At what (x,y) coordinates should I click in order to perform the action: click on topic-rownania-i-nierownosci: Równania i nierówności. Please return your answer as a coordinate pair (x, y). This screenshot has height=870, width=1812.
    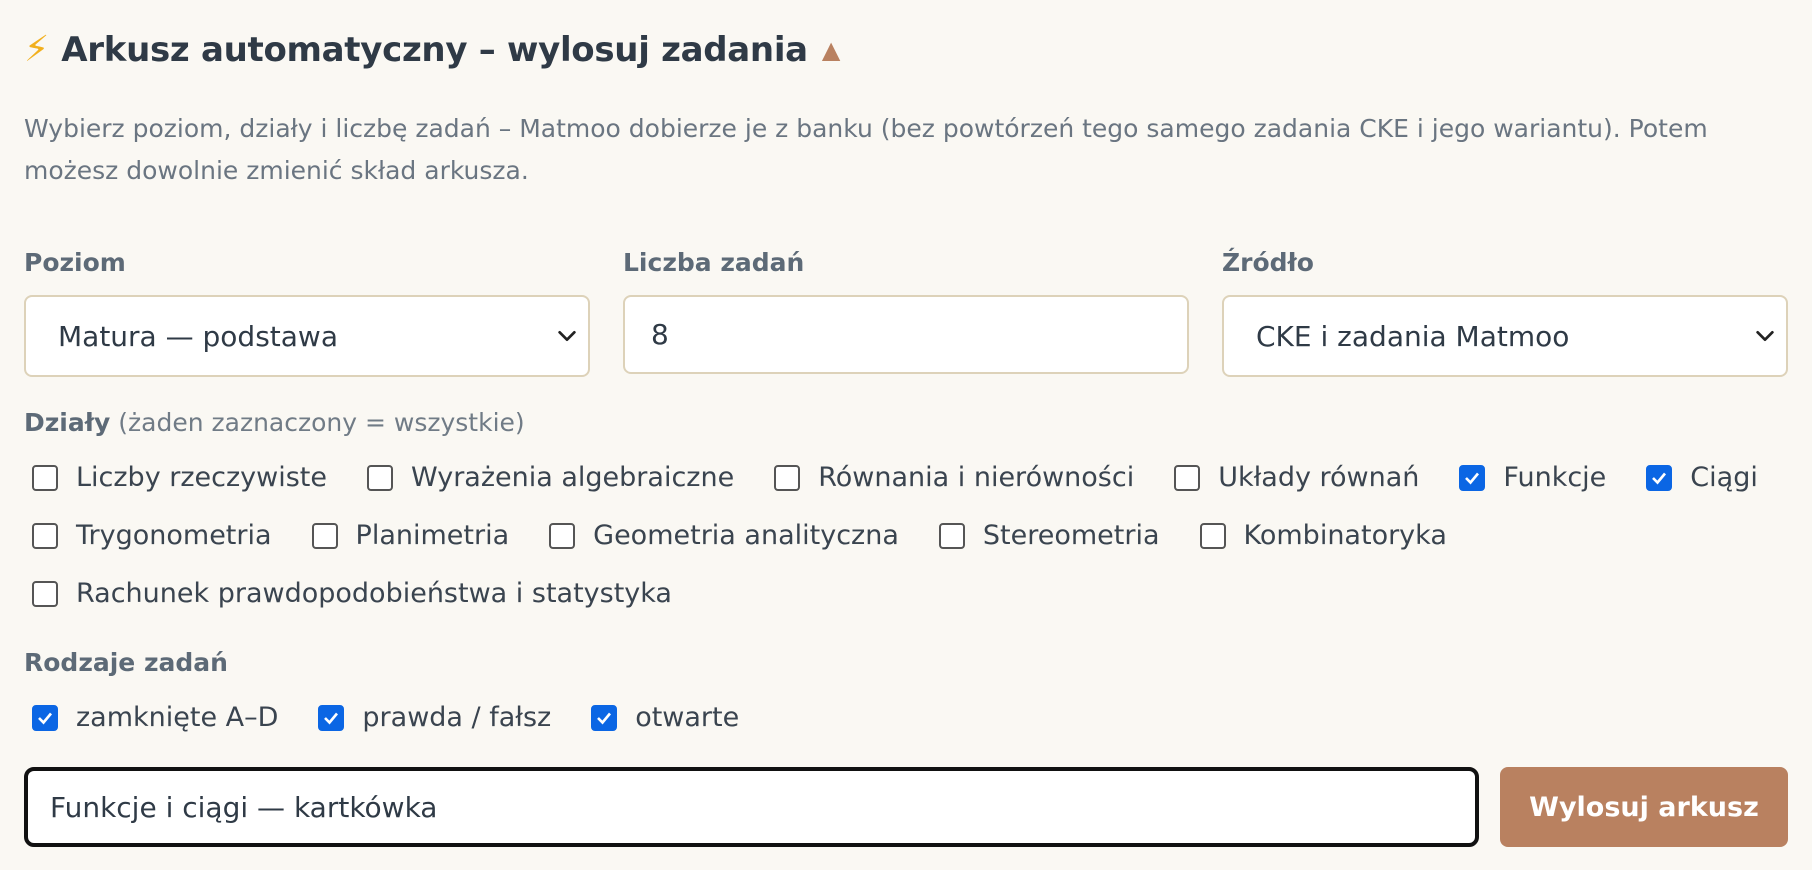
    Looking at the image, I should click on (954, 477).